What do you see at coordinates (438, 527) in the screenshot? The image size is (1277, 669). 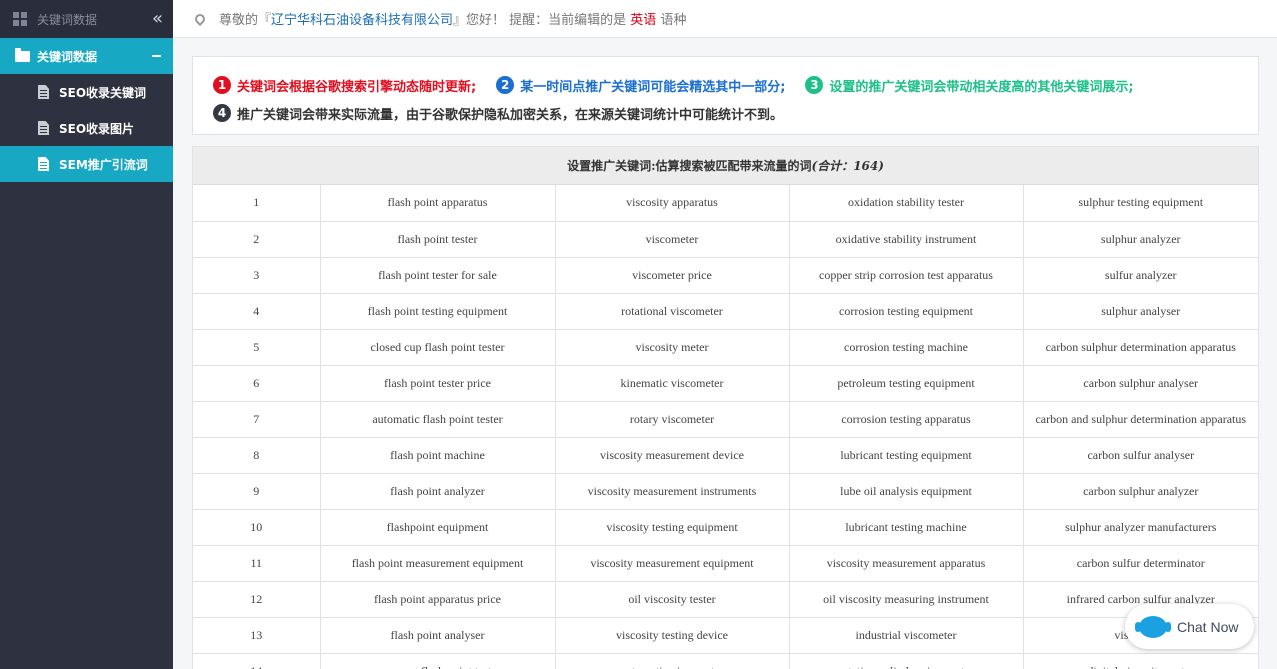 I see `keyword-cell: flashpoint equipment` at bounding box center [438, 527].